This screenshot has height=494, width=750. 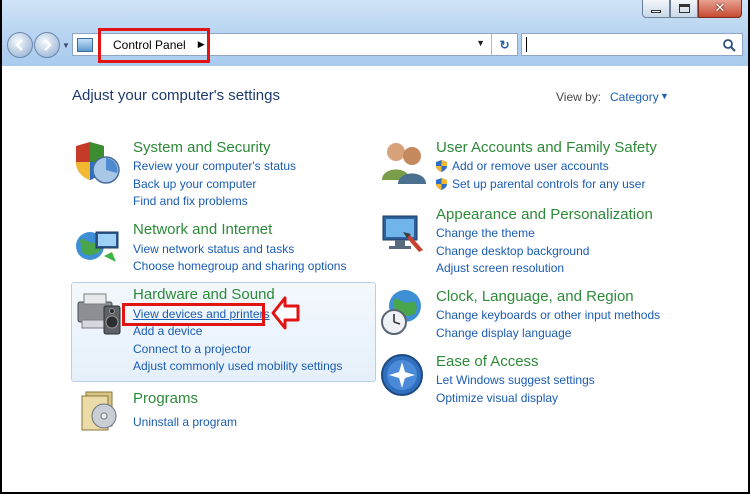 I want to click on user-accounts-icon, so click(x=404, y=163).